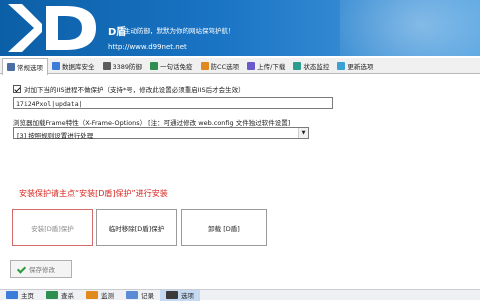 The image size is (480, 301). Describe the element at coordinates (240, 295) in the screenshot. I see `bottom-nav: 主页 查杀 监测 记录 选项` at that location.